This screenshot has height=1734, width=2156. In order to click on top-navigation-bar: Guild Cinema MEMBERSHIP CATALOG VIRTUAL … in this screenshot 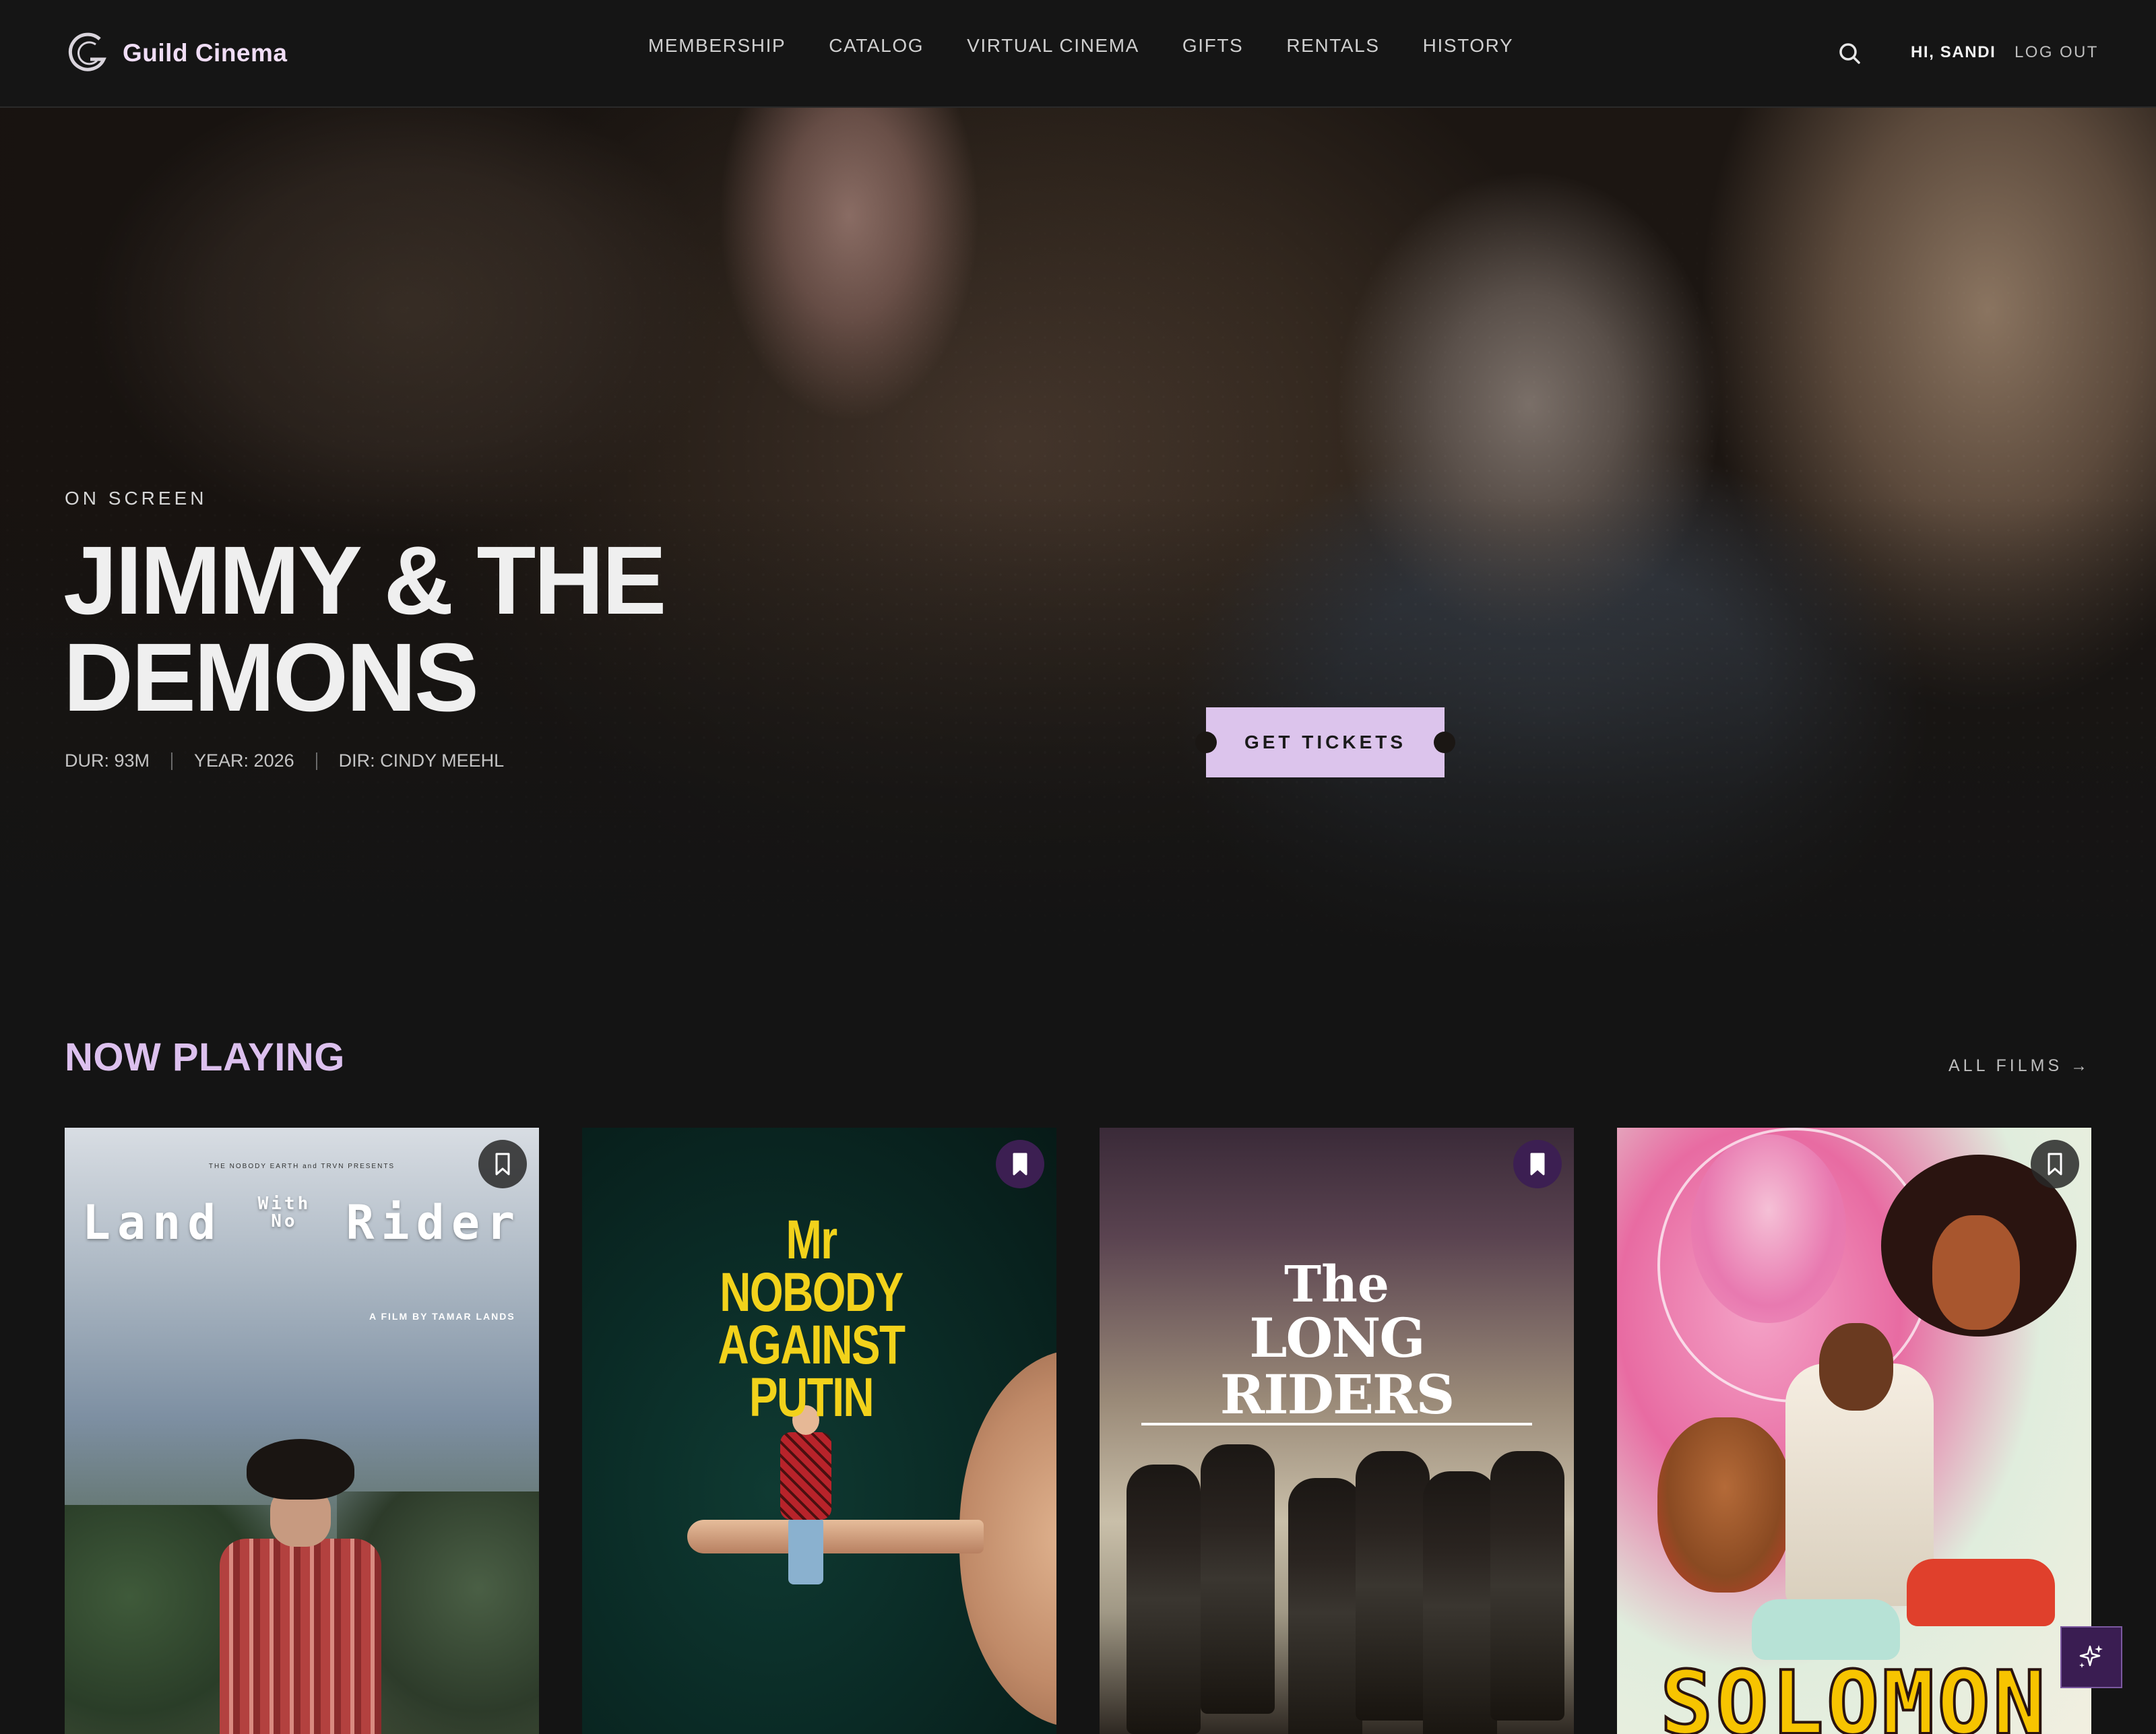, I will do `click(1078, 54)`.